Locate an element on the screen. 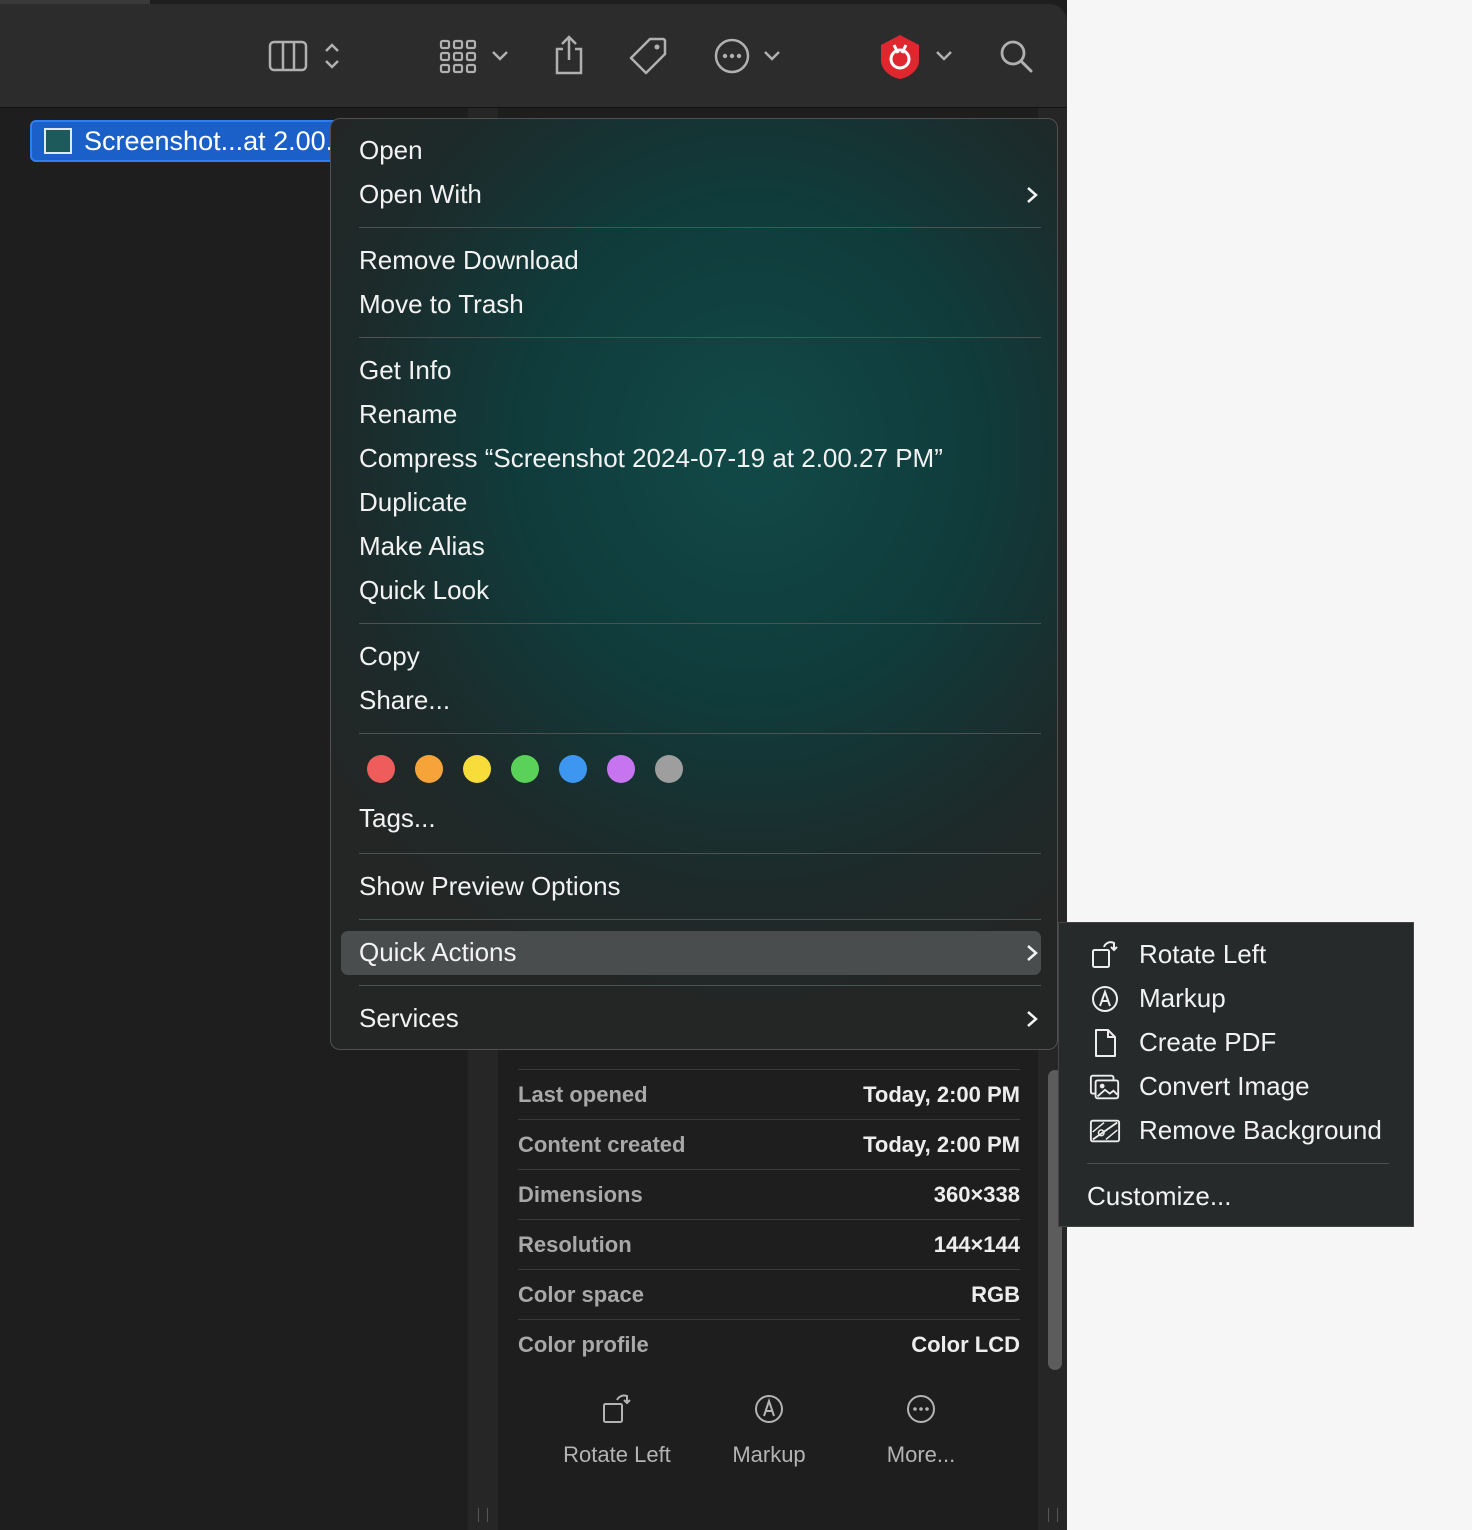 This screenshot has height=1530, width=1472. submenu-item-rotate-left: Rotate Left is located at coordinates (1202, 954).